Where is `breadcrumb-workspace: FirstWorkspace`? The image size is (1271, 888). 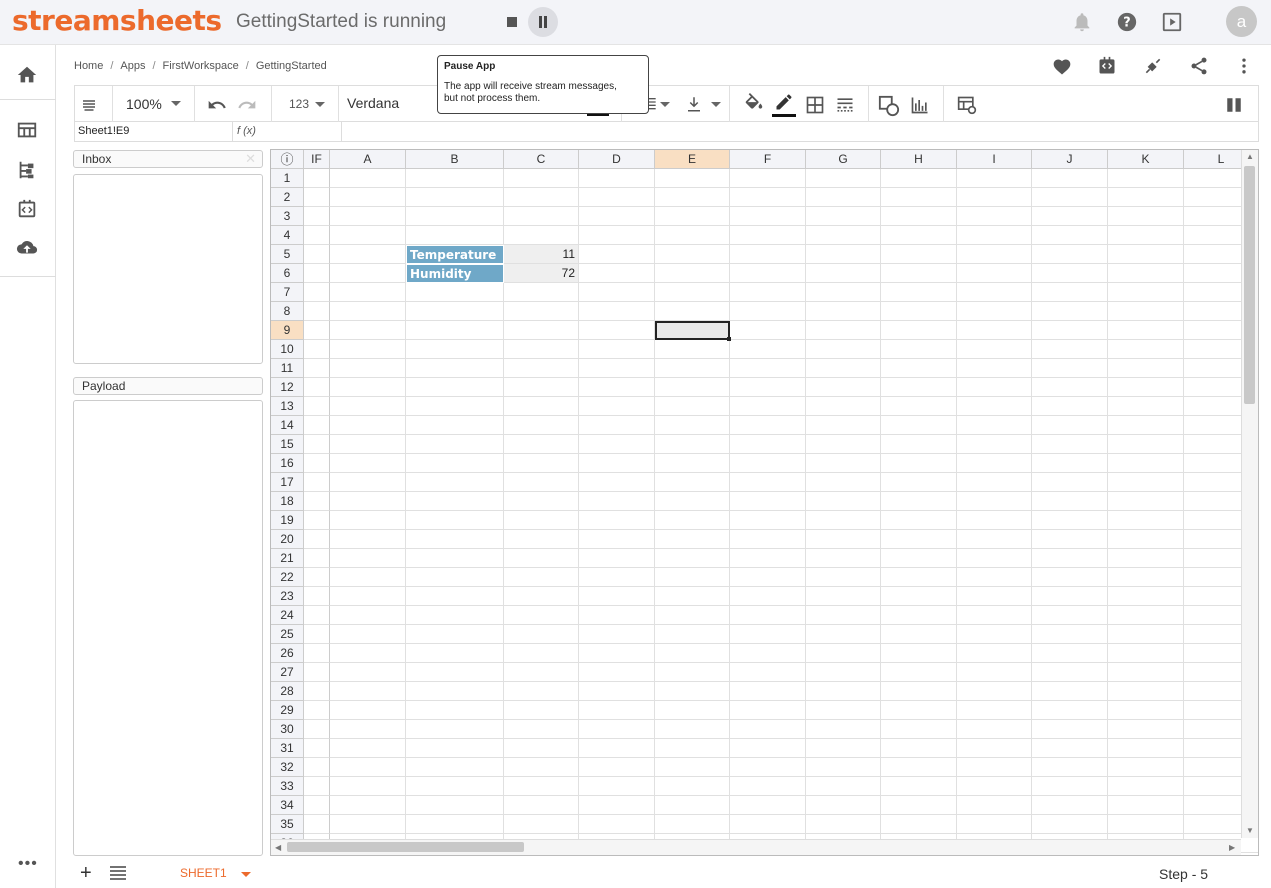
breadcrumb-workspace: FirstWorkspace is located at coordinates (201, 66).